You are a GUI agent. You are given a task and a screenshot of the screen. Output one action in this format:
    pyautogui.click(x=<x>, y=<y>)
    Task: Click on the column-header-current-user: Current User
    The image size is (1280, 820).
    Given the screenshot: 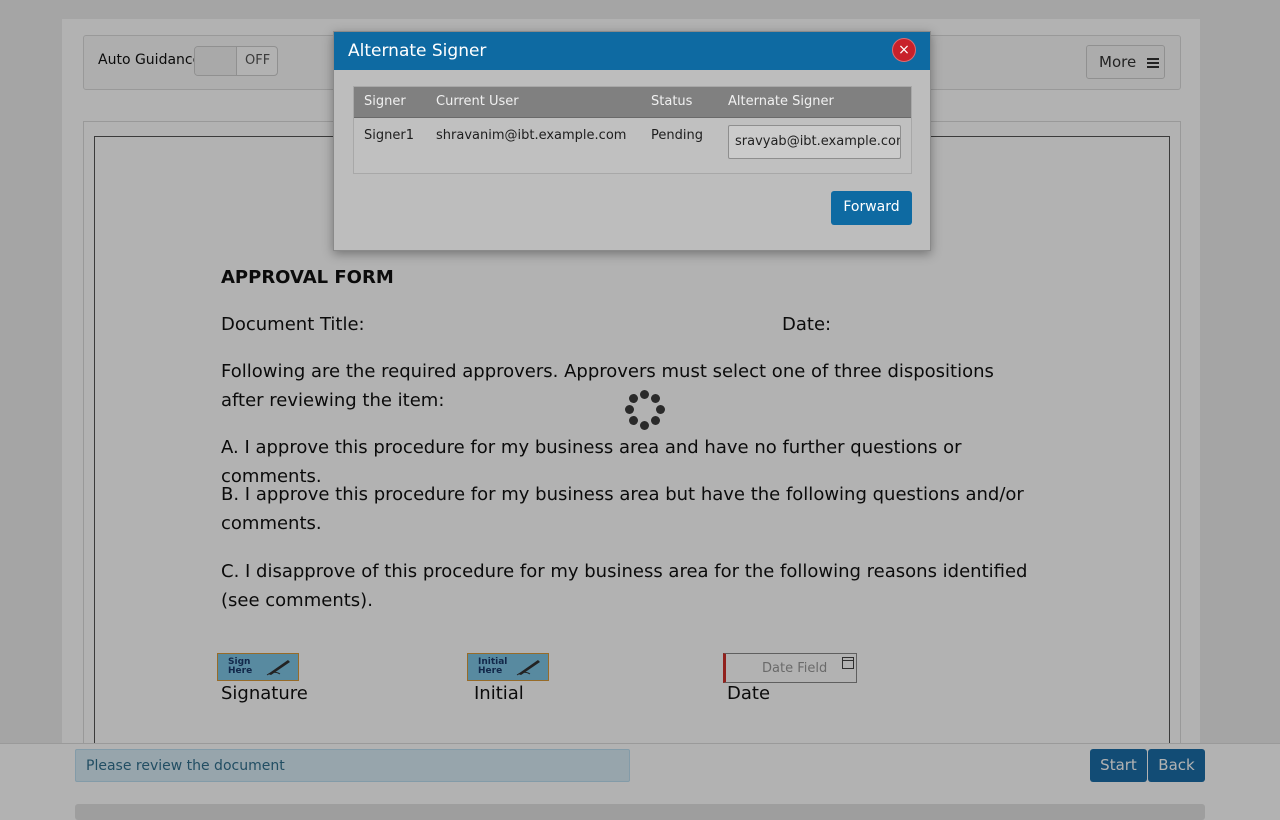 What is the action you would take?
    pyautogui.click(x=477, y=101)
    